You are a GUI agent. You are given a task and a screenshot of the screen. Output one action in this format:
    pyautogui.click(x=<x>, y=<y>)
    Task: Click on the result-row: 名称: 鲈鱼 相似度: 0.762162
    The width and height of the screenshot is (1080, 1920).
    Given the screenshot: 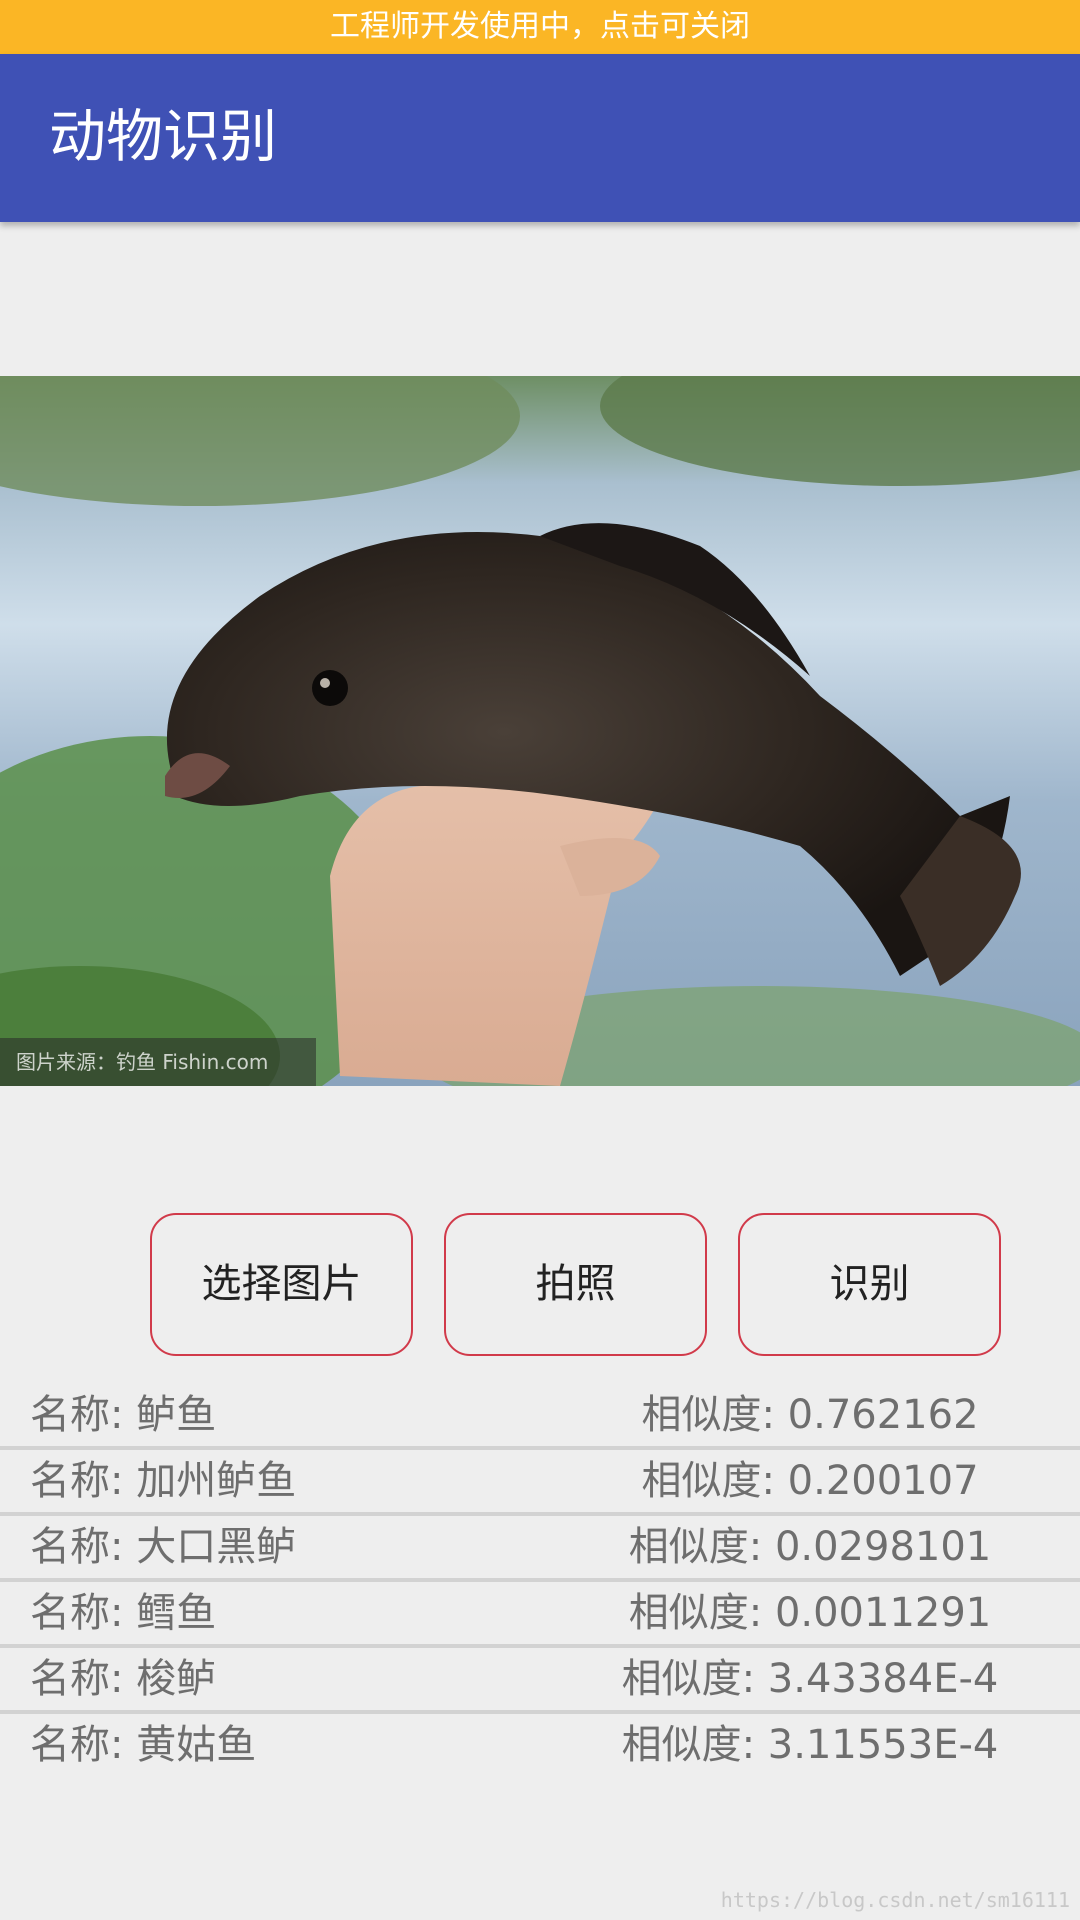 What is the action you would take?
    pyautogui.click(x=540, y=1417)
    